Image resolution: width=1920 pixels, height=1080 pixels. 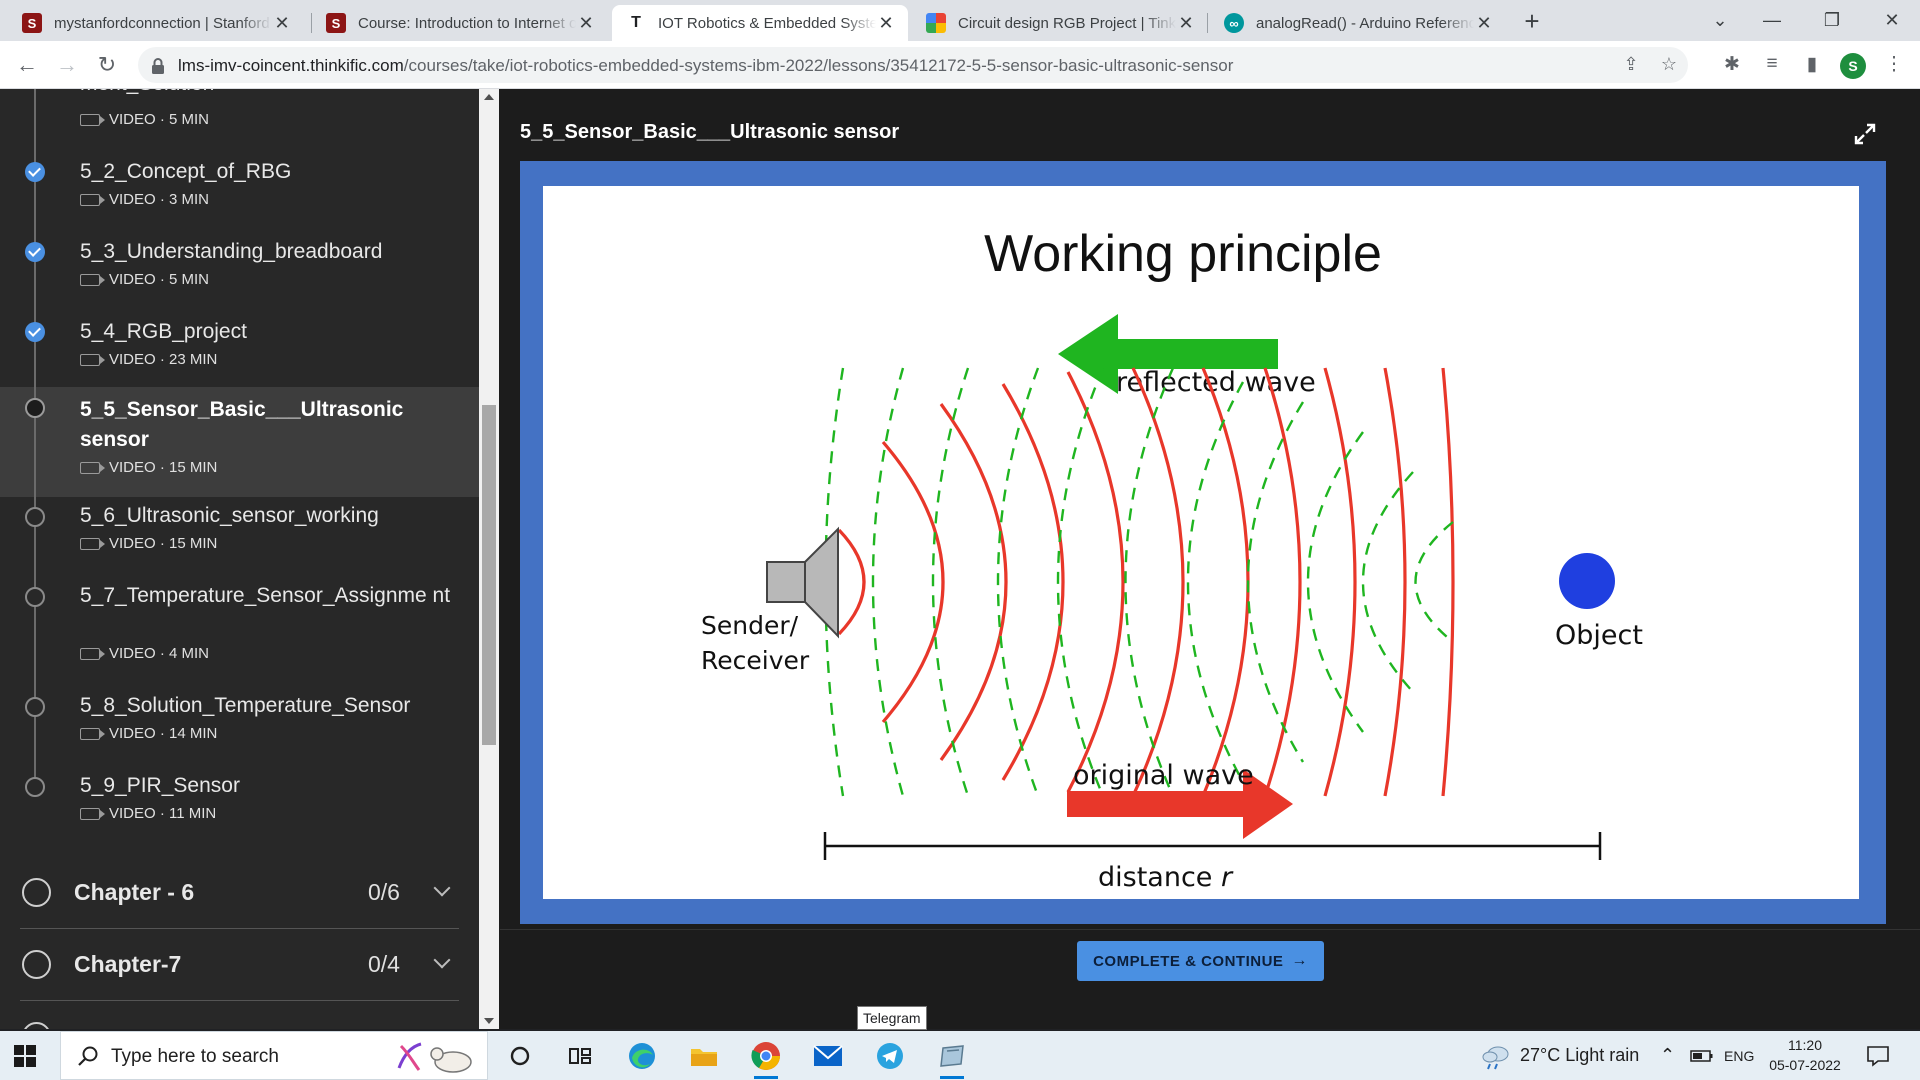 I want to click on tab-title: analogRead() - Arduino Reference, so click(x=1365, y=23).